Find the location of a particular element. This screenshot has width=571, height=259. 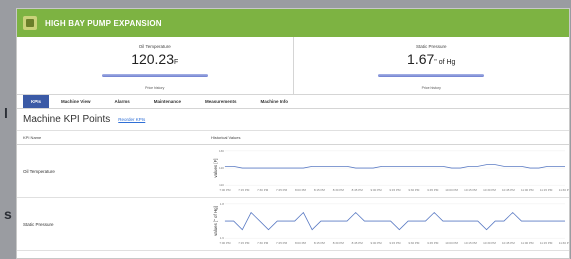

pump-logo-icon is located at coordinates (30, 23).